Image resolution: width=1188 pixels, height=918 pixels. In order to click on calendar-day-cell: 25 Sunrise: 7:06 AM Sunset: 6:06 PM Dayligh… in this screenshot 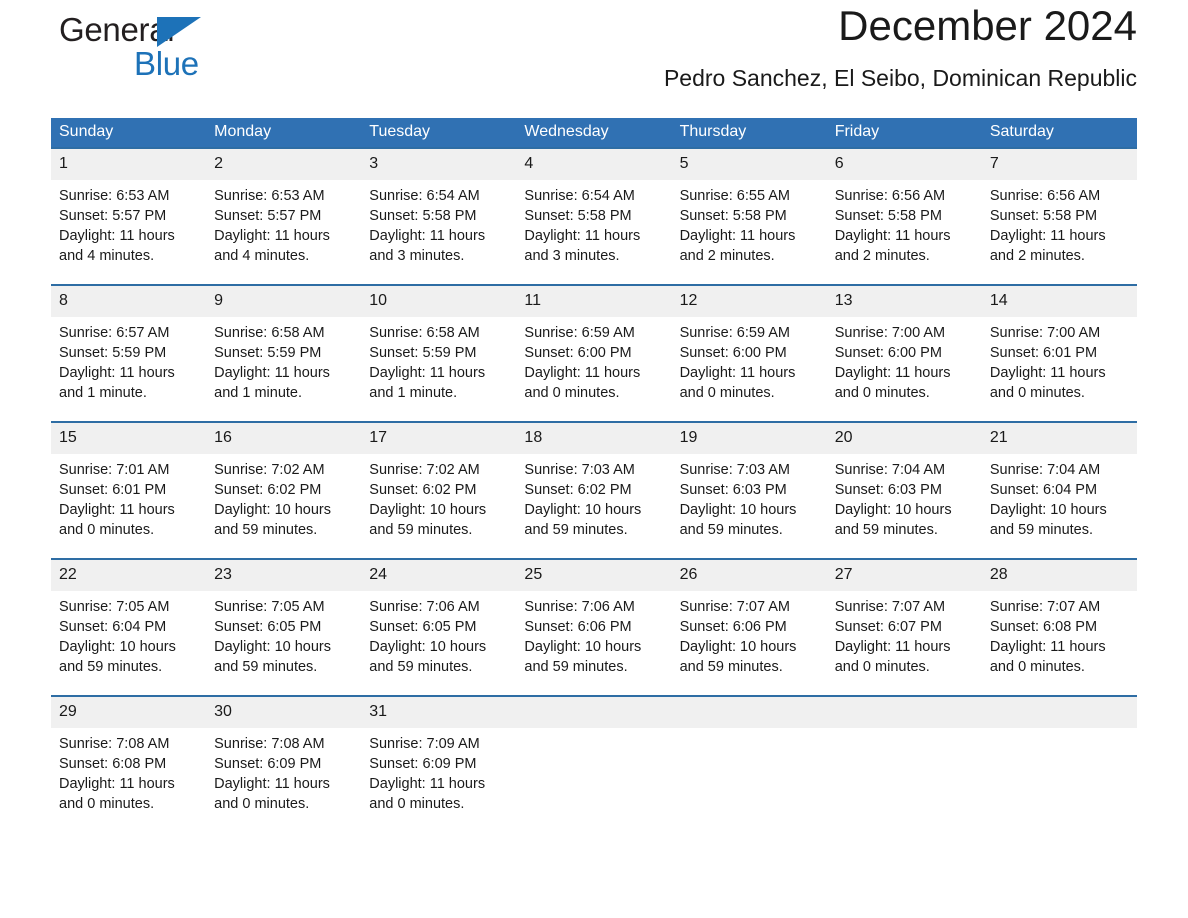, I will do `click(594, 627)`.